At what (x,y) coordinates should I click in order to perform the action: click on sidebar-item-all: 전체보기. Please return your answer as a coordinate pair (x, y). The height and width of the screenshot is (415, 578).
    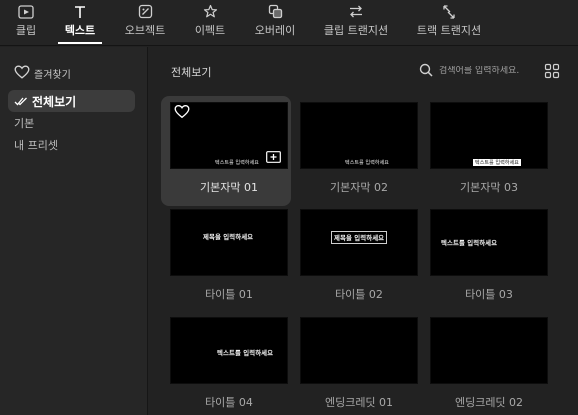
    Looking at the image, I should click on (71, 101).